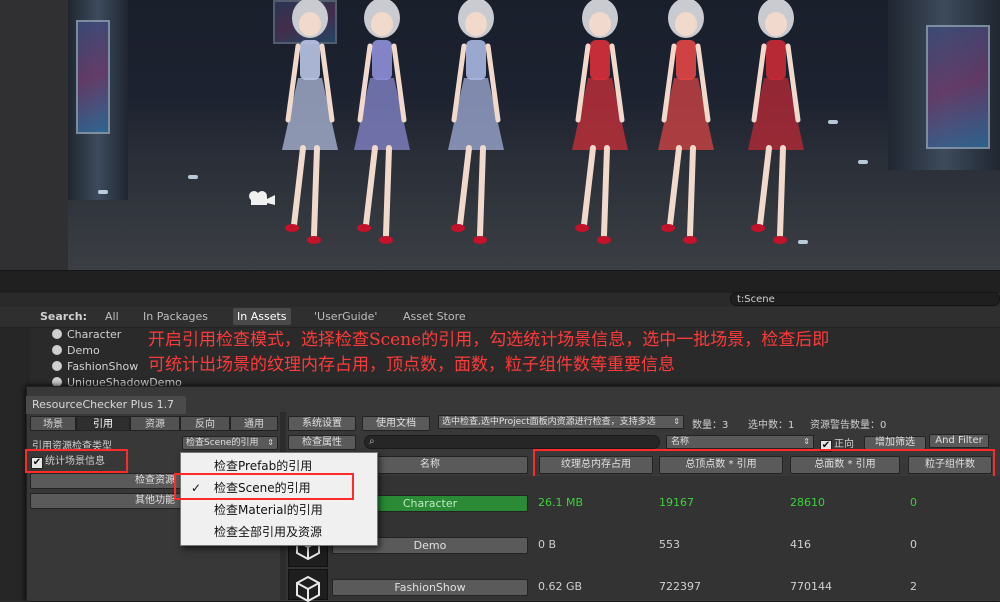 This screenshot has width=1000, height=602. Describe the element at coordinates (669, 544) in the screenshot. I see `table-cell-vertices: 553` at that location.